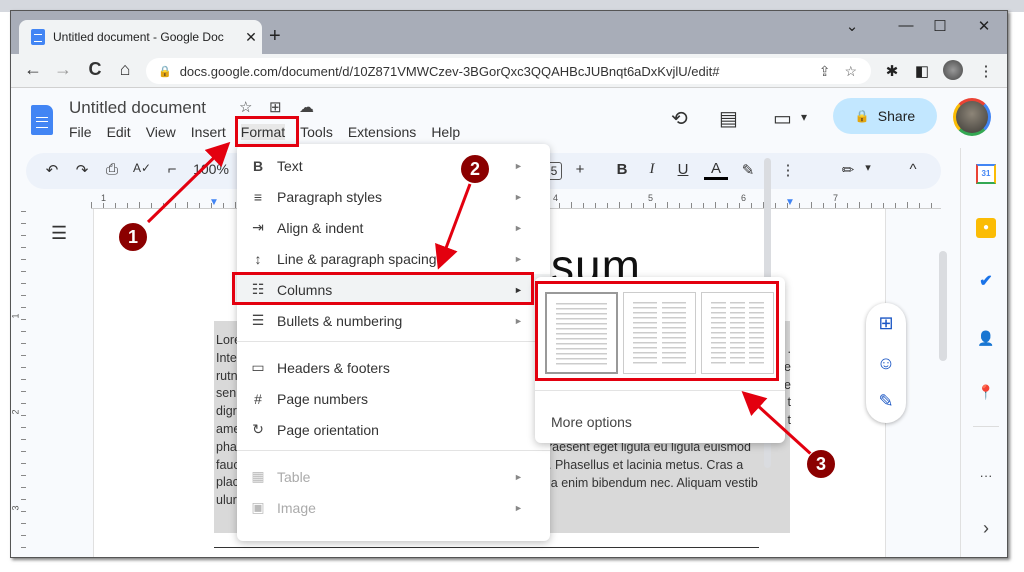 The image size is (1024, 572). What do you see at coordinates (393, 367) in the screenshot?
I see `format-menu-item-headers-footers: ▭ Headers & footers` at bounding box center [393, 367].